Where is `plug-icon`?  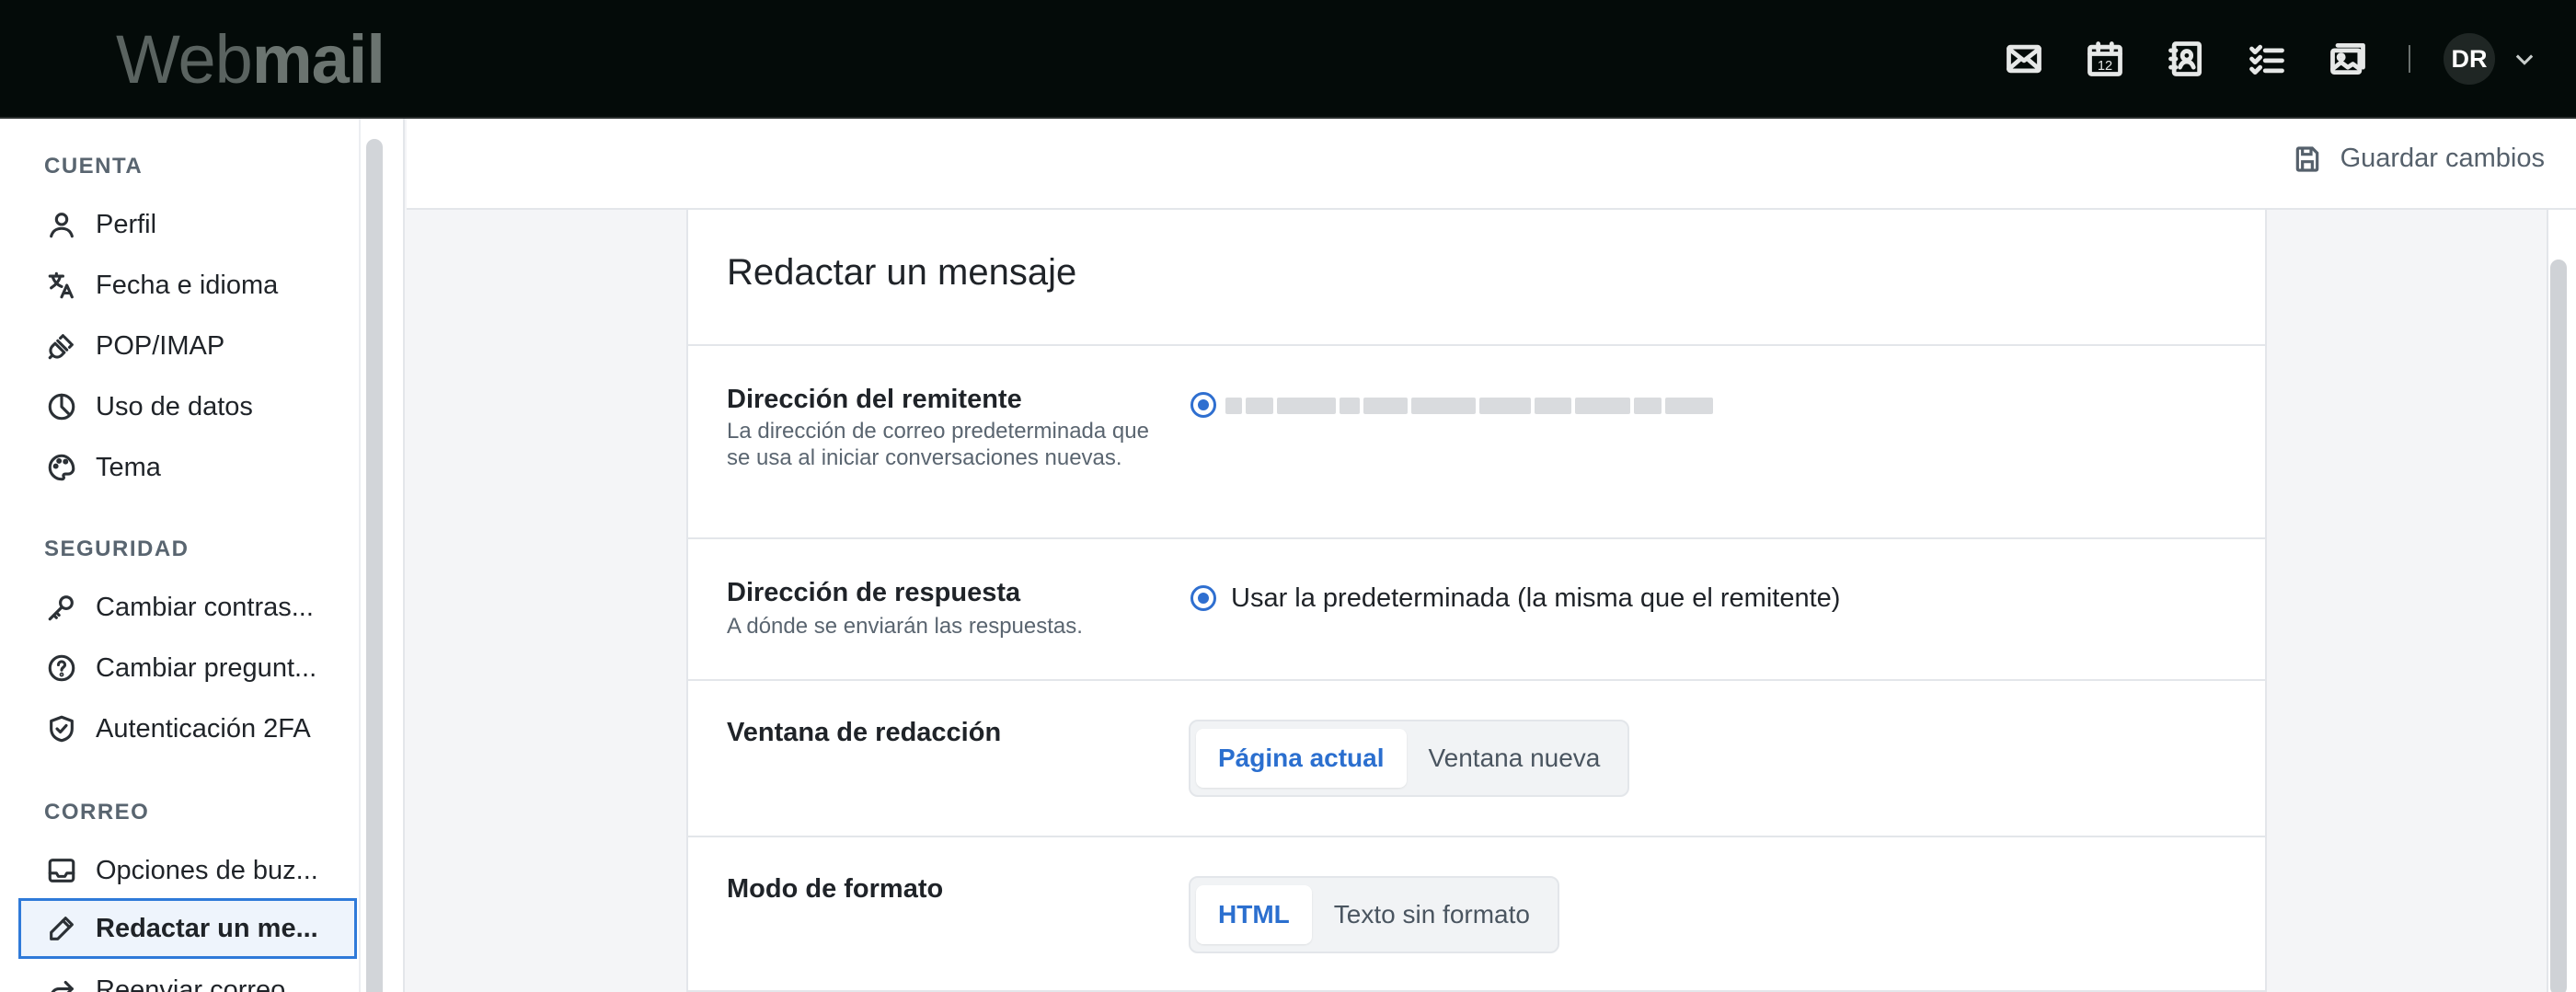 plug-icon is located at coordinates (61, 347).